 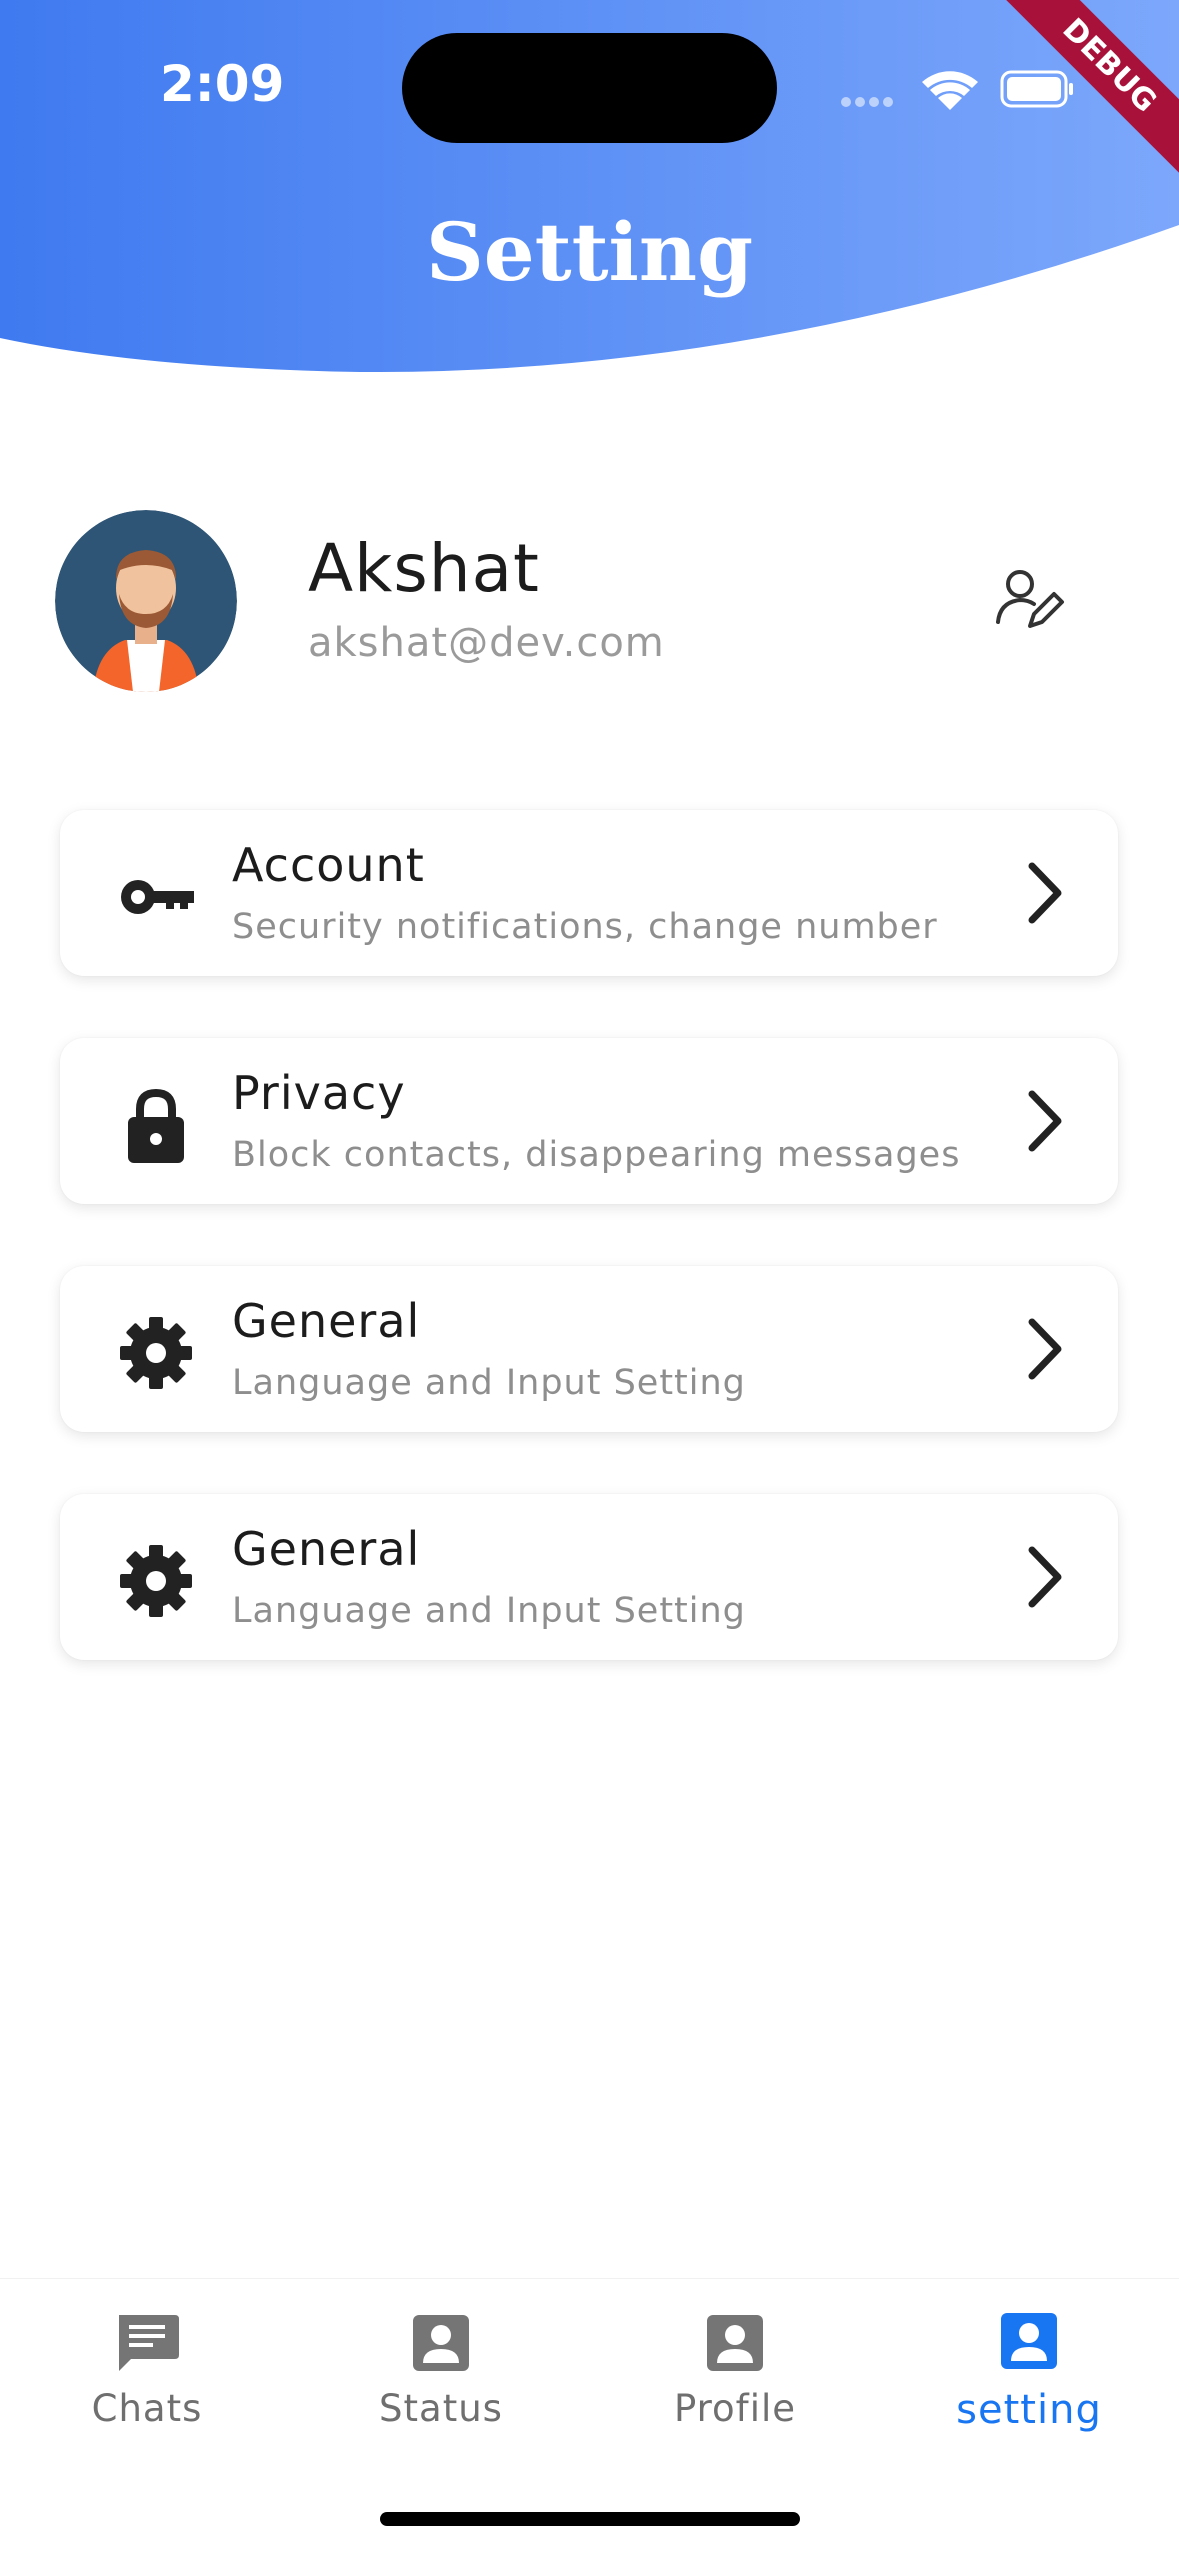 What do you see at coordinates (735, 2408) in the screenshot?
I see `nav-label: Profile` at bounding box center [735, 2408].